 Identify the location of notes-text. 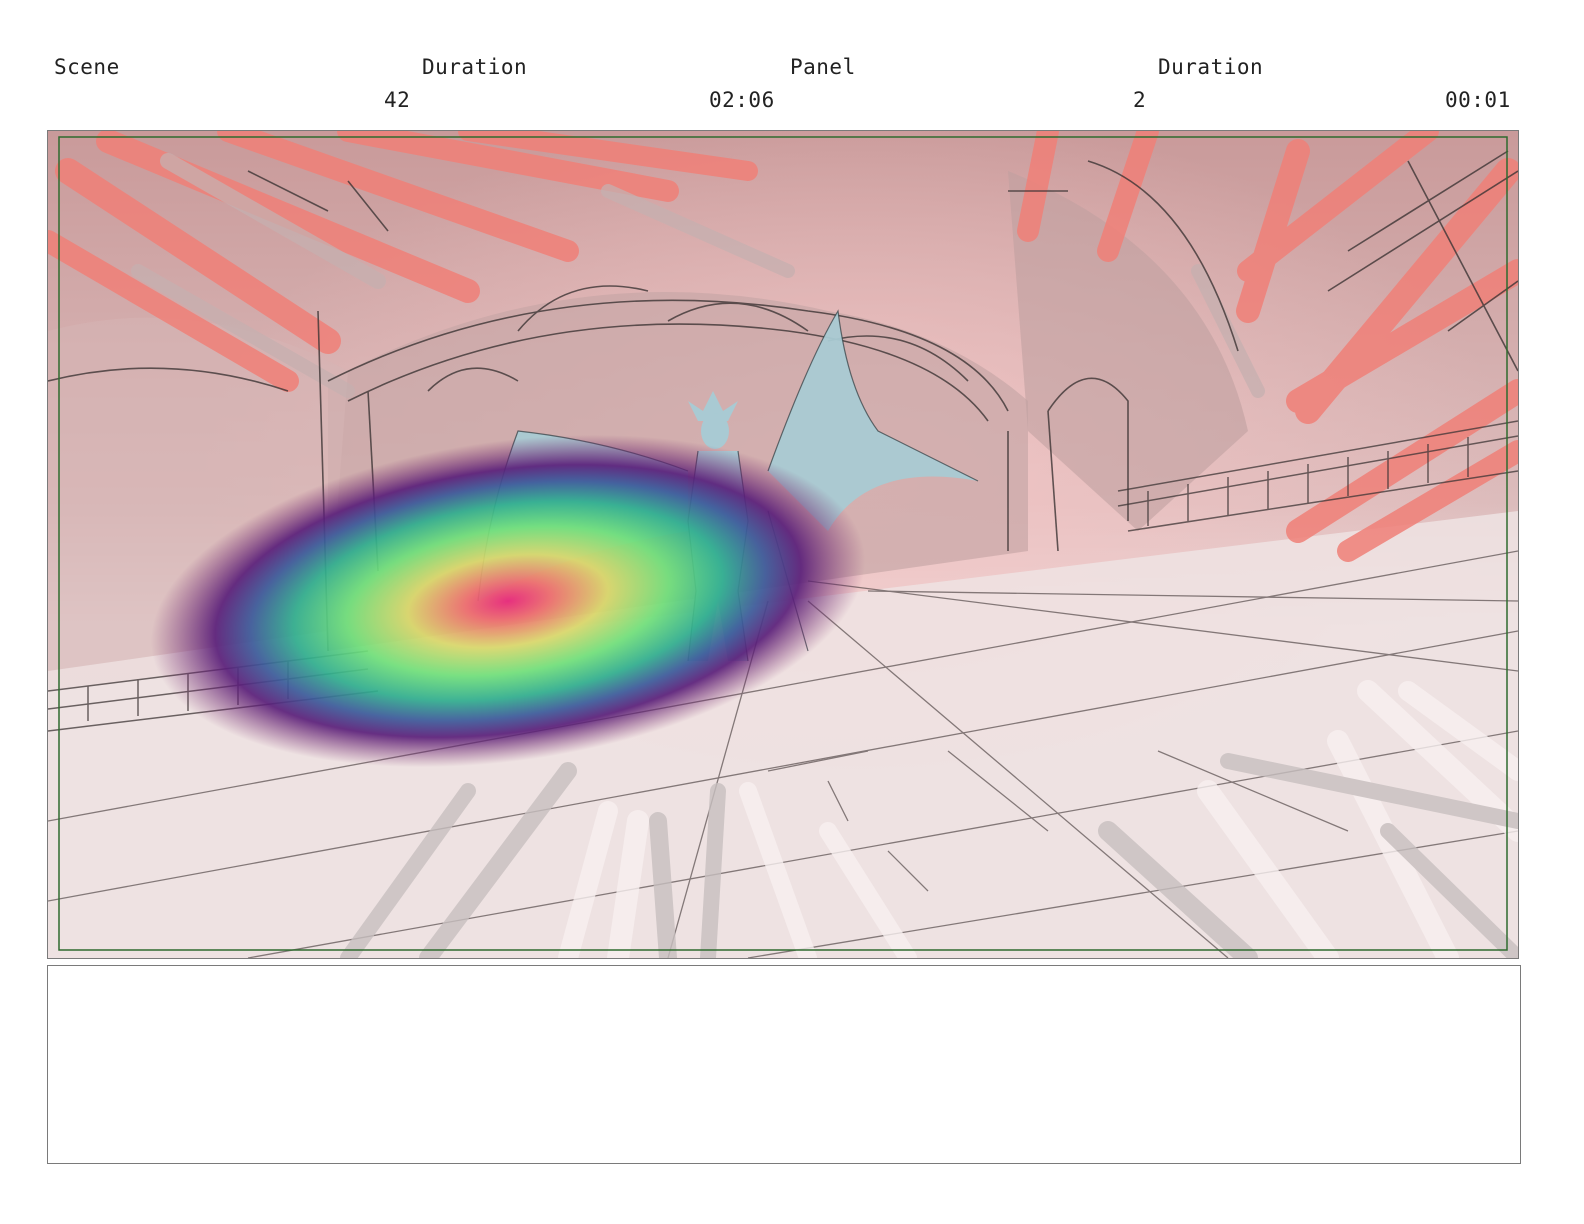
(784, 976).